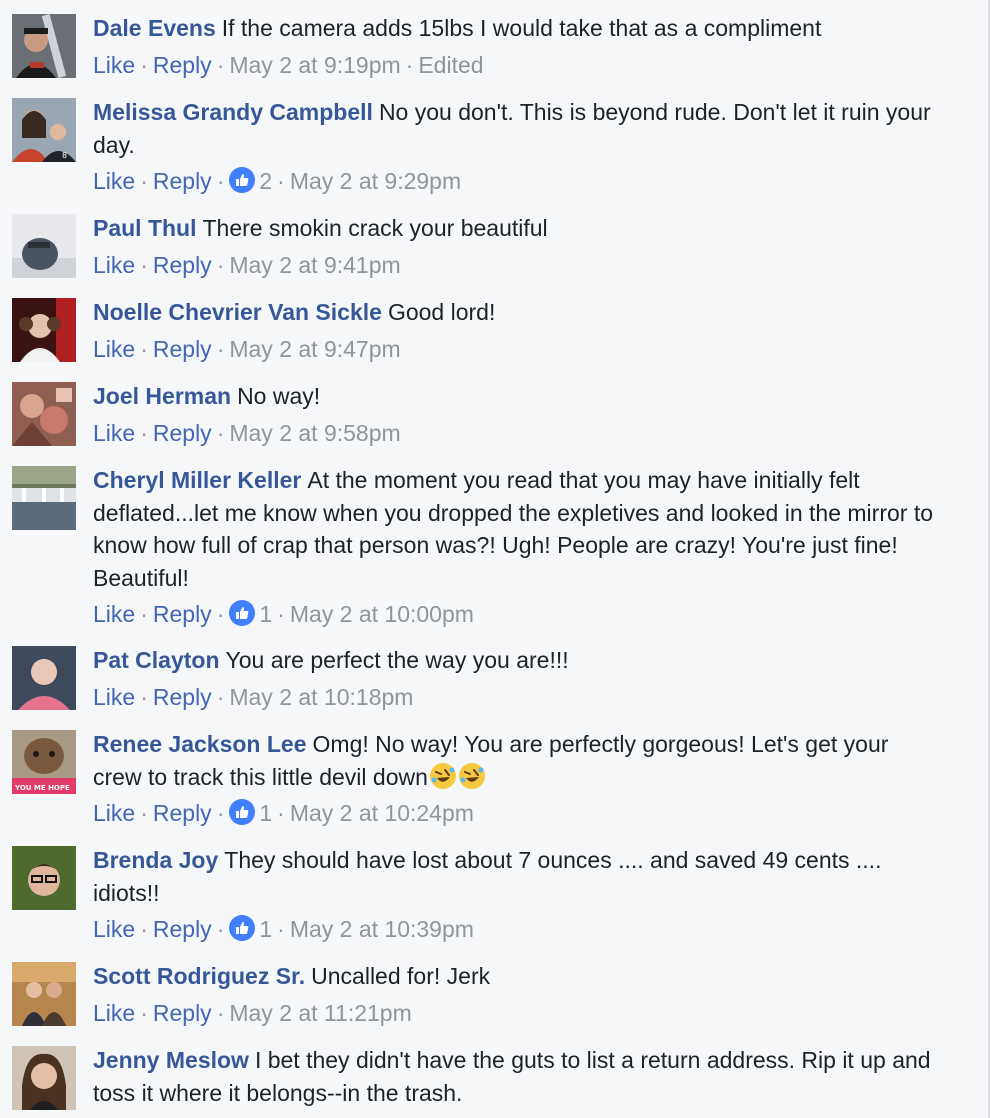 This screenshot has width=990, height=1118. Describe the element at coordinates (397, 660) in the screenshot. I see `comment-text: You are perfect the way you are!!!` at that location.